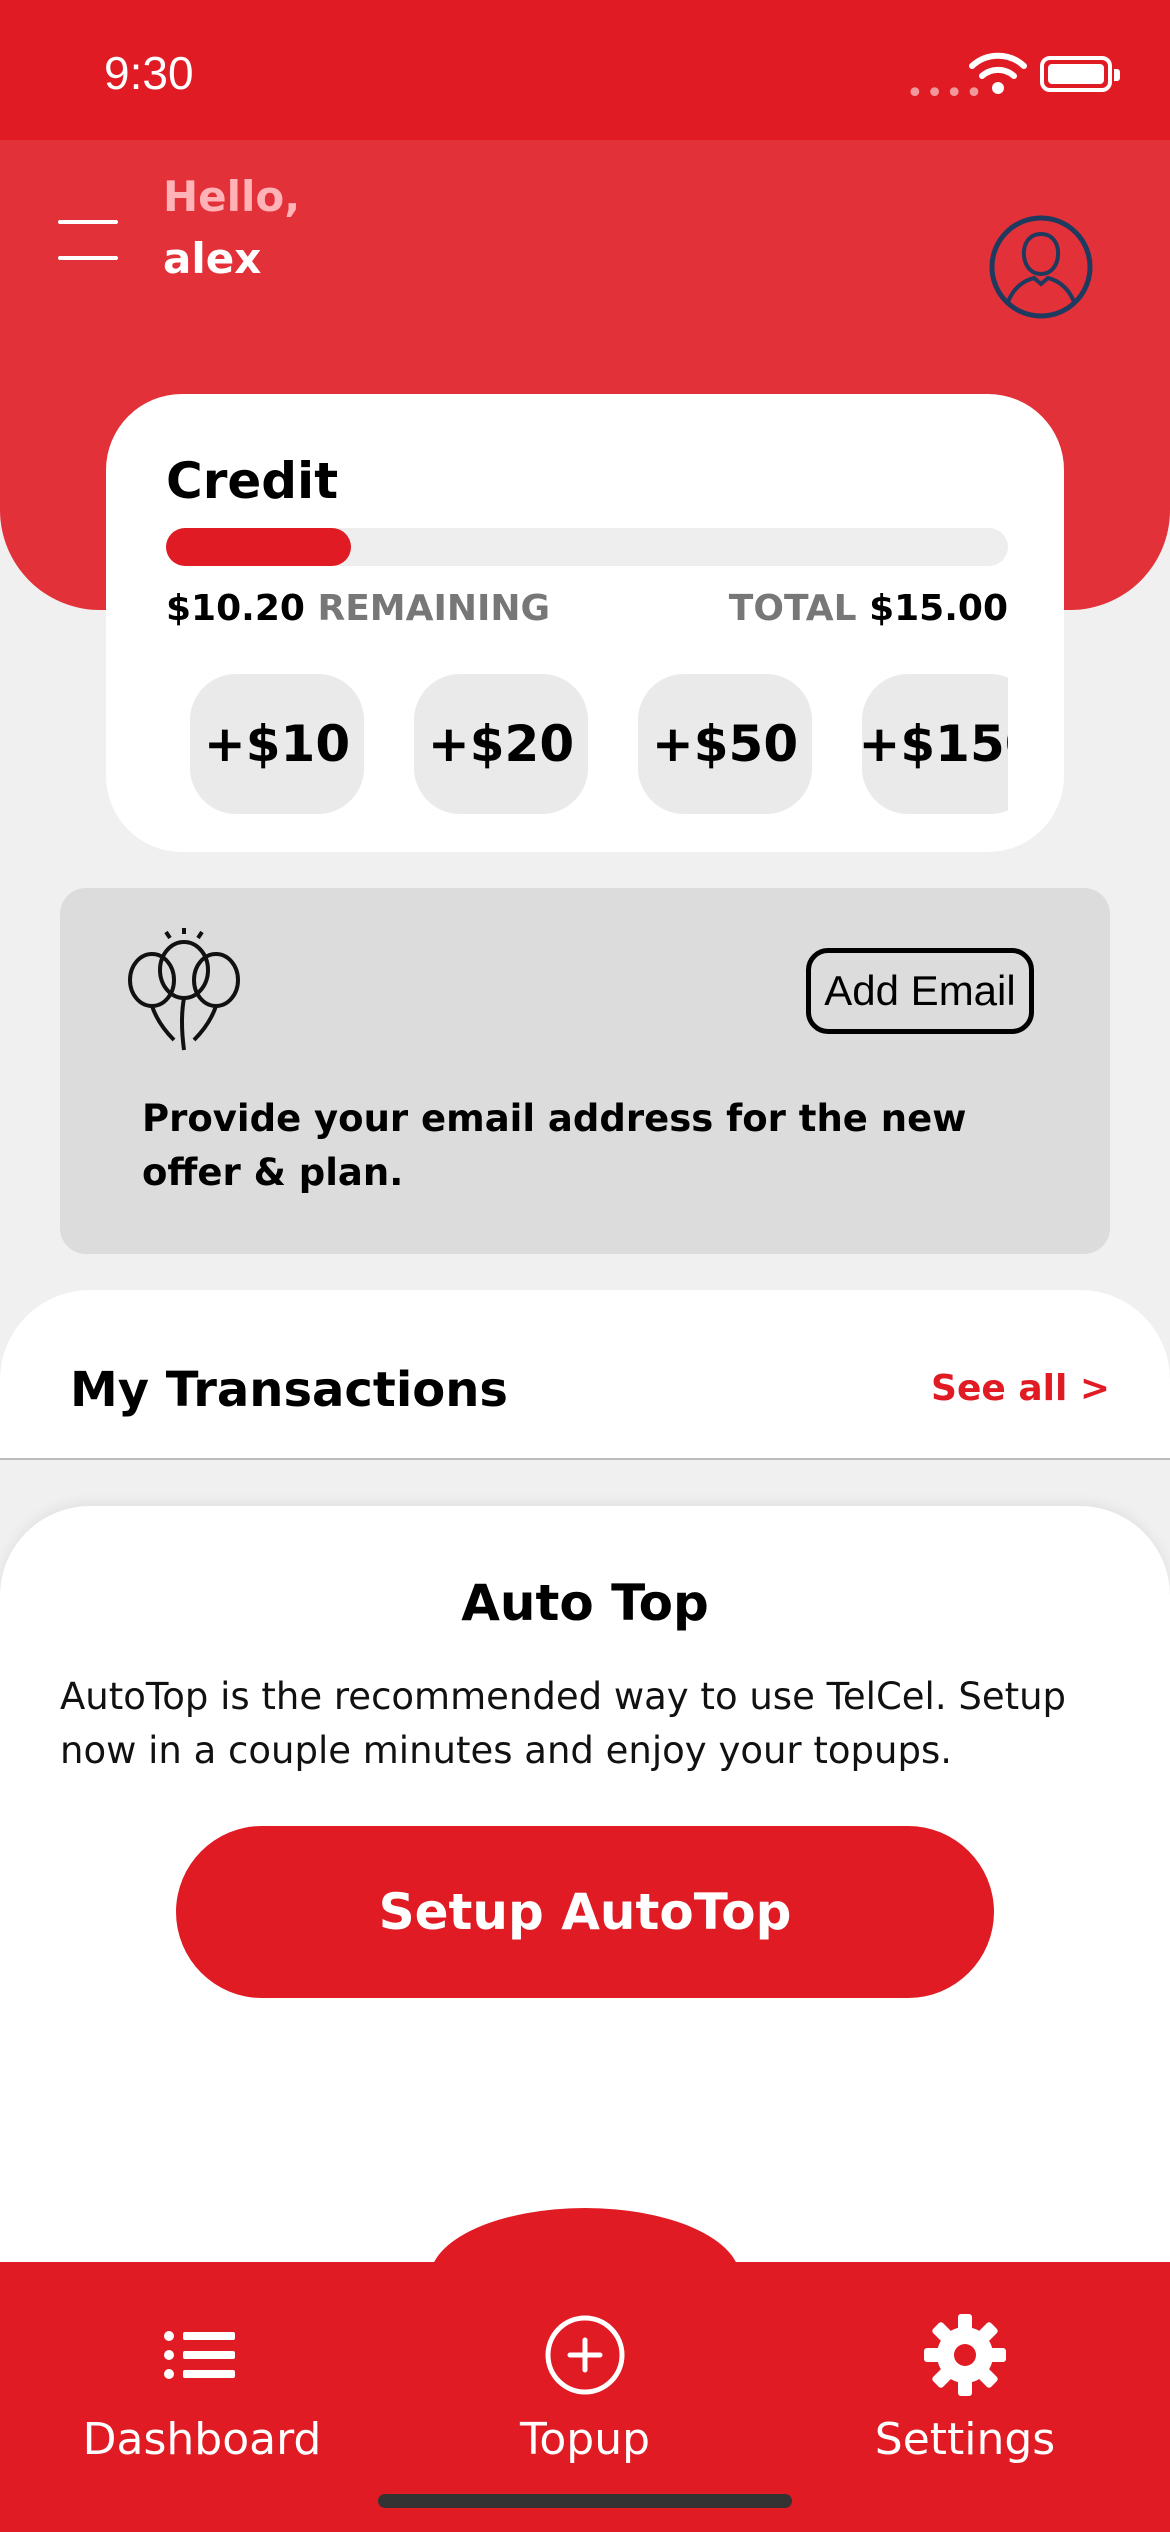 The width and height of the screenshot is (1170, 2532). Describe the element at coordinates (933, 744) in the screenshot. I see `topup-chip-150: +$150` at that location.